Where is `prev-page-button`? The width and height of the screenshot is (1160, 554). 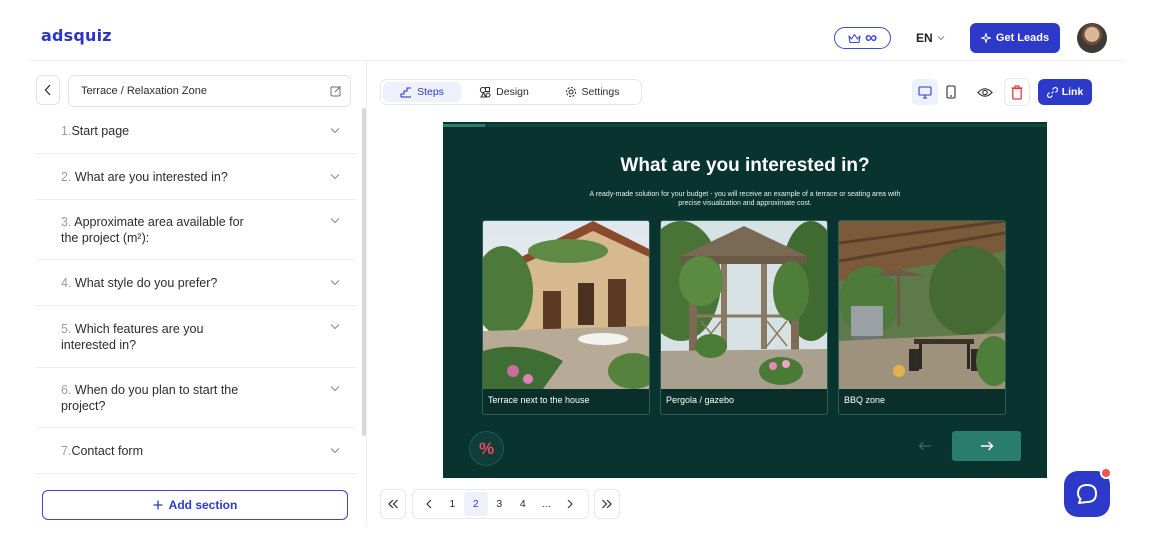 prev-page-button is located at coordinates (429, 504).